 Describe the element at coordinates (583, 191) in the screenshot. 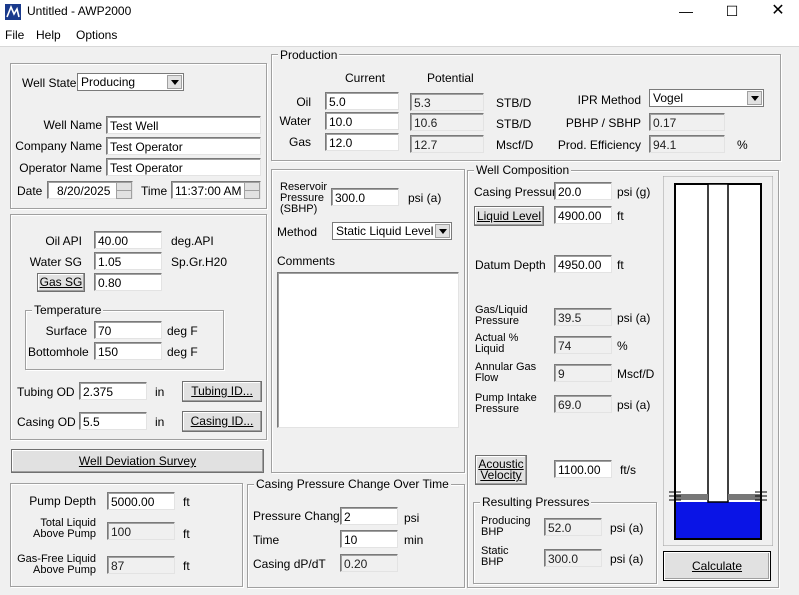

I see `casing-pressure-field: 20.0` at that location.